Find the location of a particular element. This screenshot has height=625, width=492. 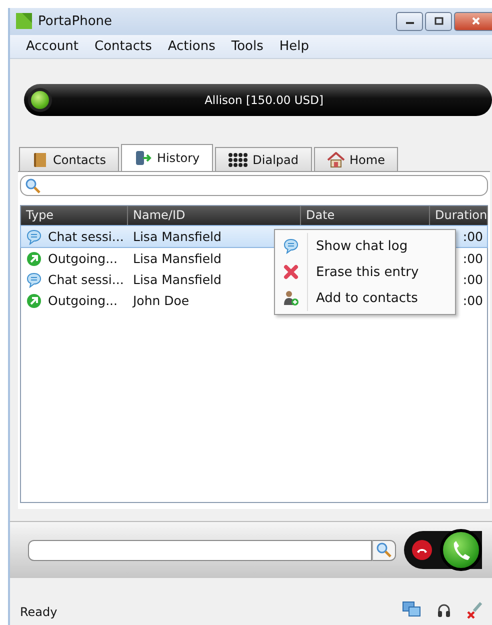

muted-microphone-icon is located at coordinates (475, 609).